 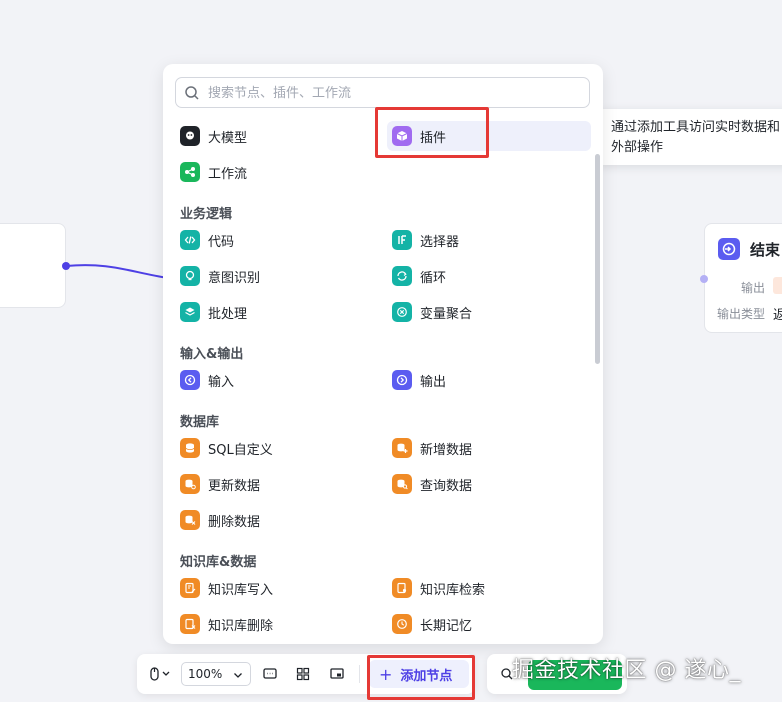 I want to click on node-item-sql: SQL自定义, so click(x=278, y=448).